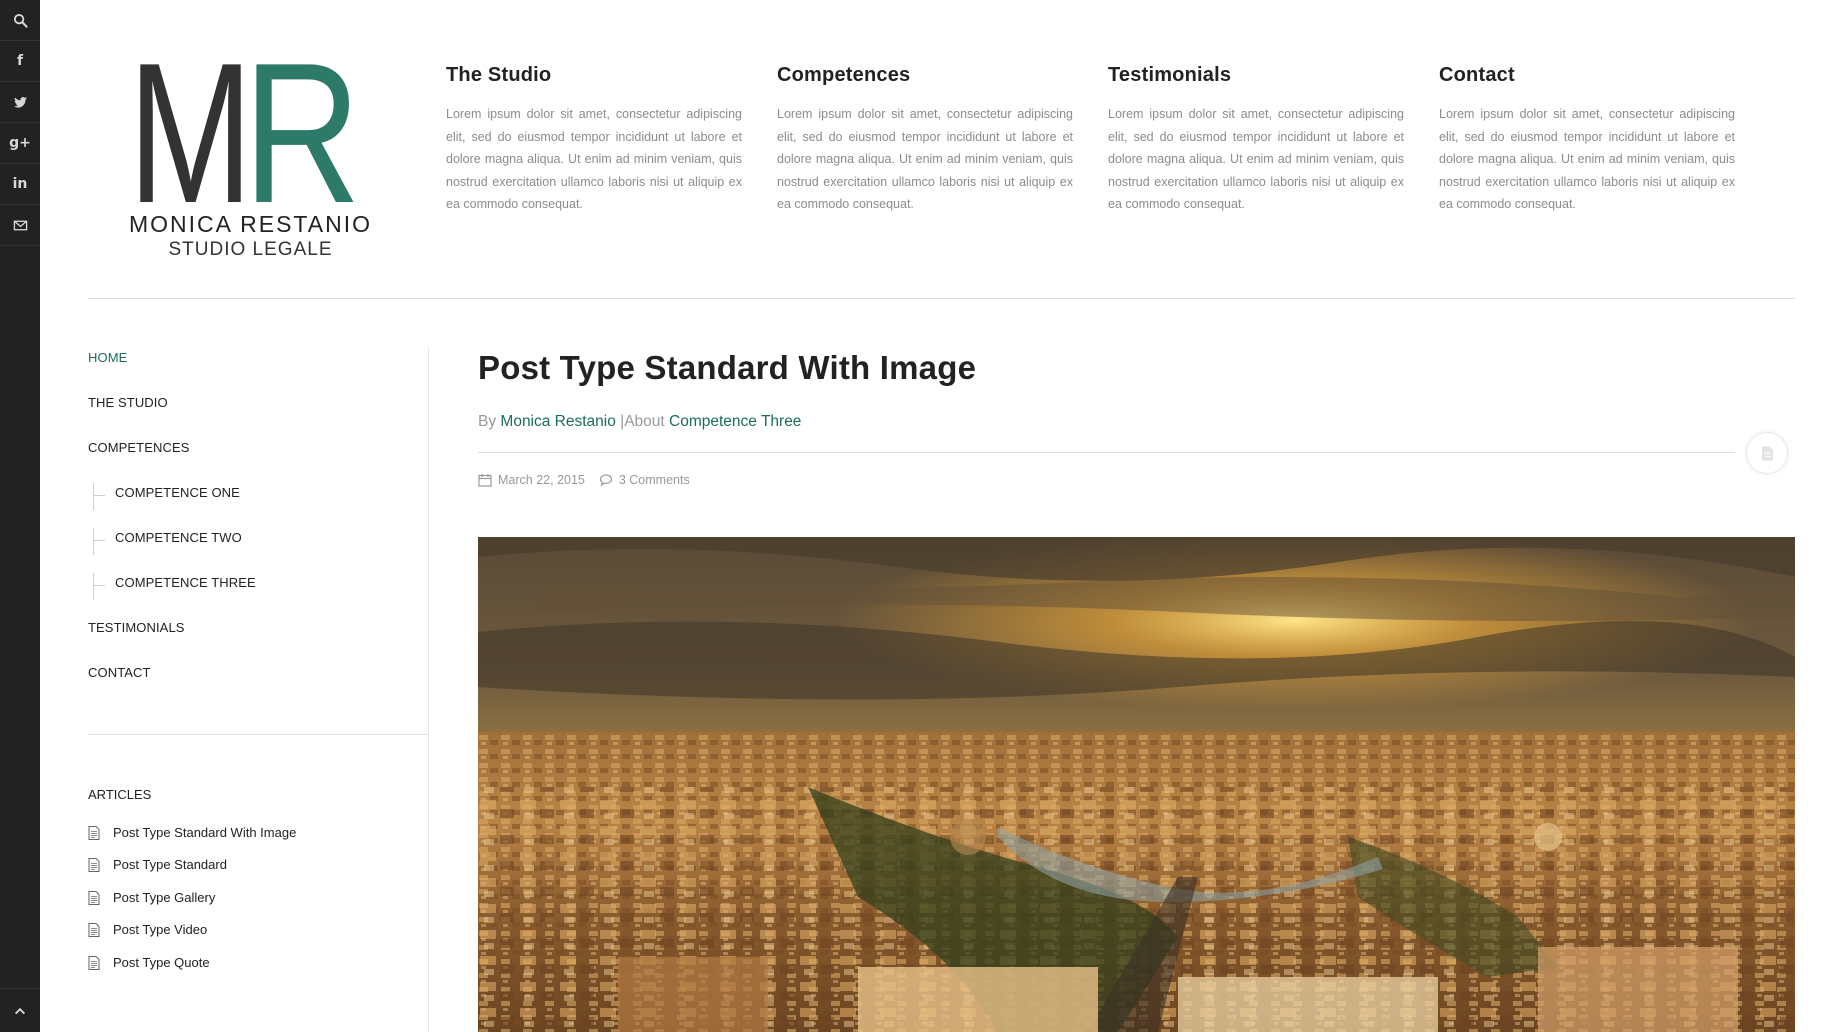 Image resolution: width=1838 pixels, height=1032 pixels. Describe the element at coordinates (605, 480) in the screenshot. I see `comment-icon` at that location.